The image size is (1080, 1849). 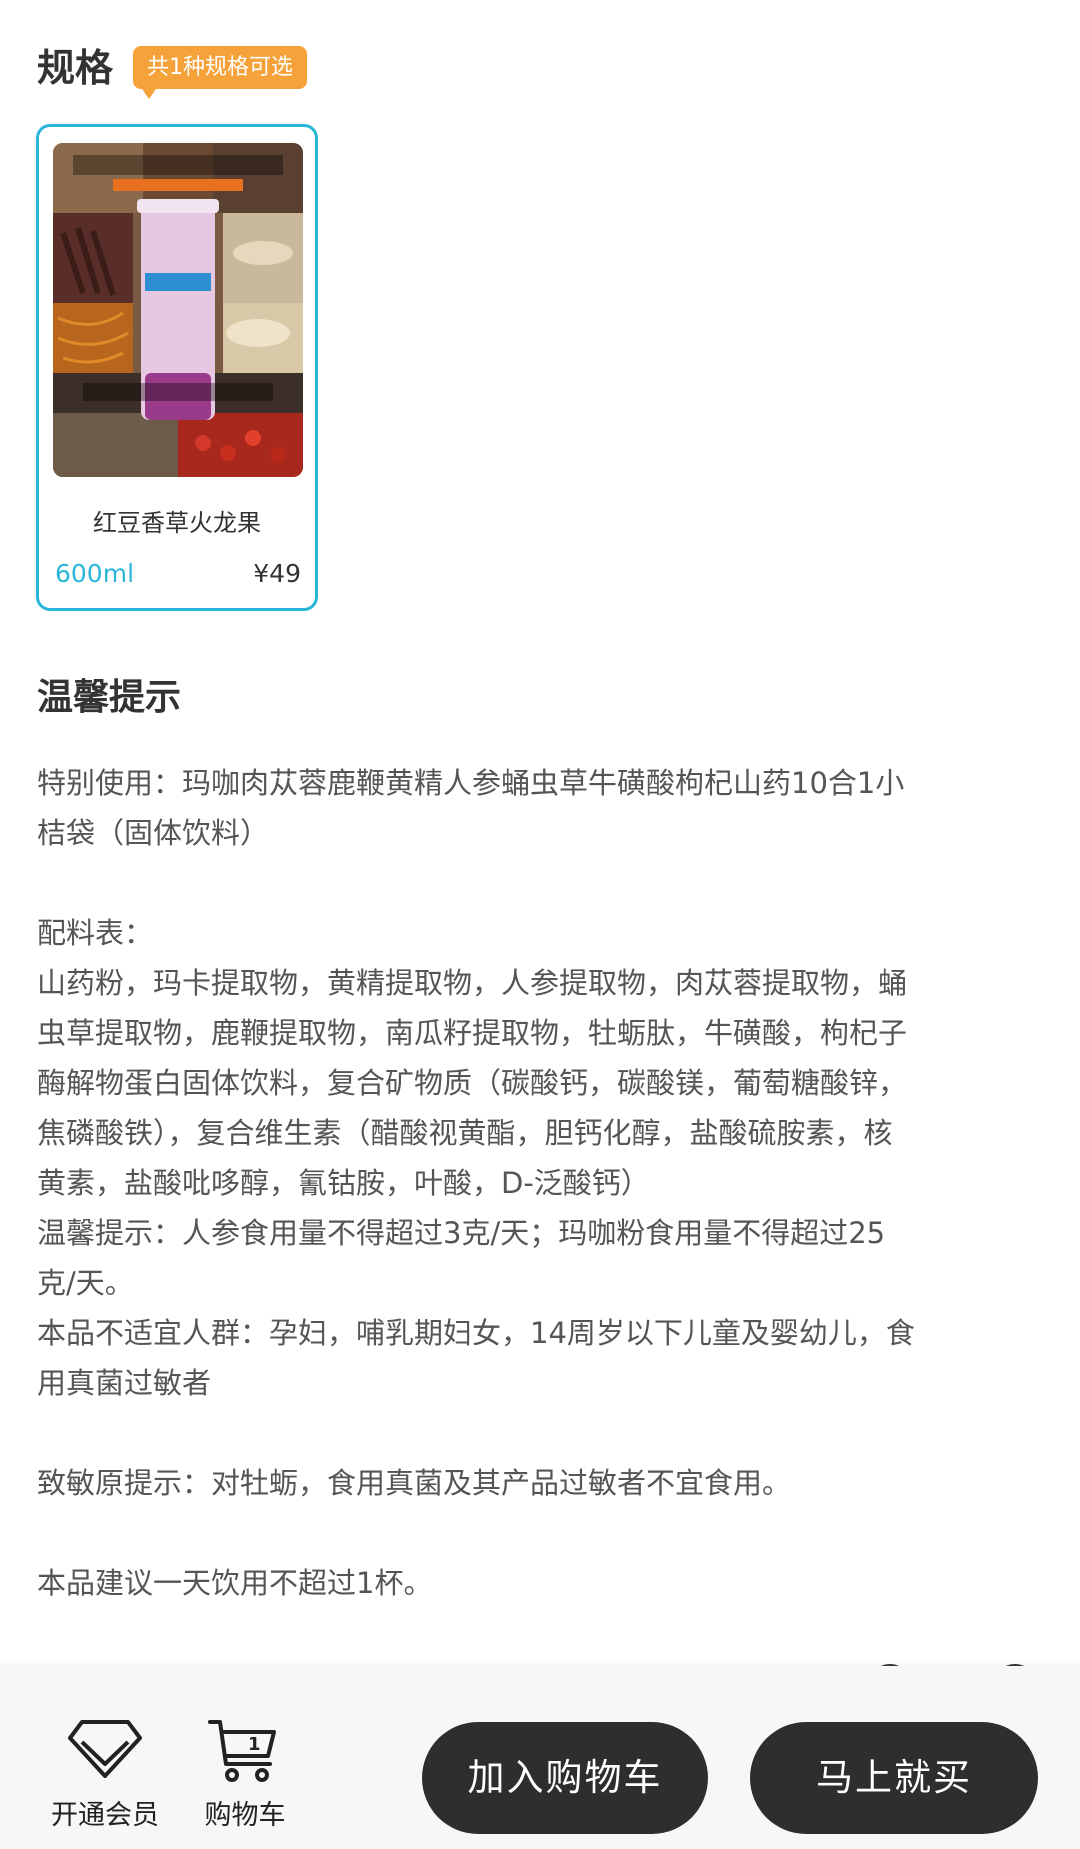 I want to click on spec-option-card: 红豆香草火龙果 600ml ¥49, so click(x=177, y=367).